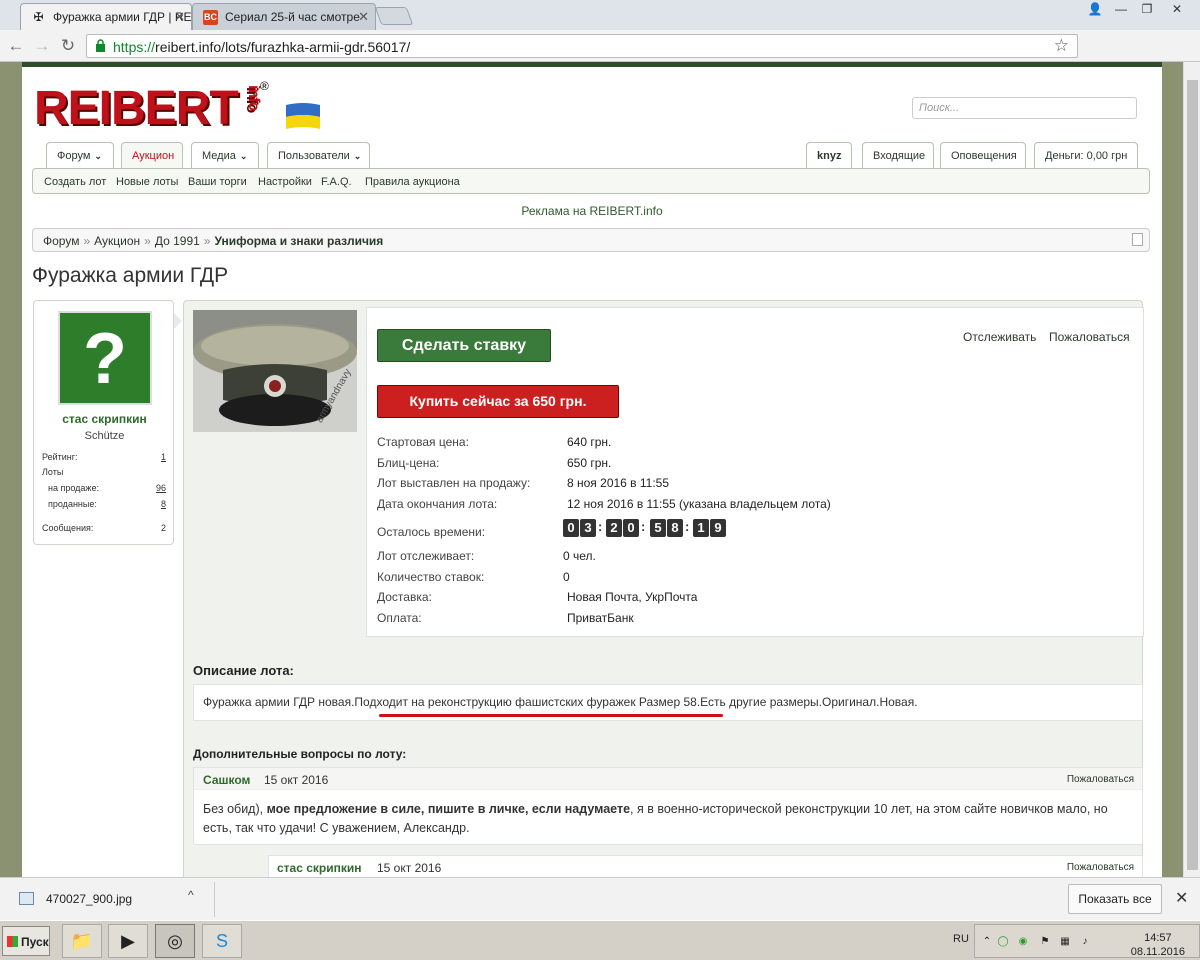 The image size is (1200, 960). What do you see at coordinates (275, 371) in the screenshot?
I see `lot-photo: armyandnavy` at bounding box center [275, 371].